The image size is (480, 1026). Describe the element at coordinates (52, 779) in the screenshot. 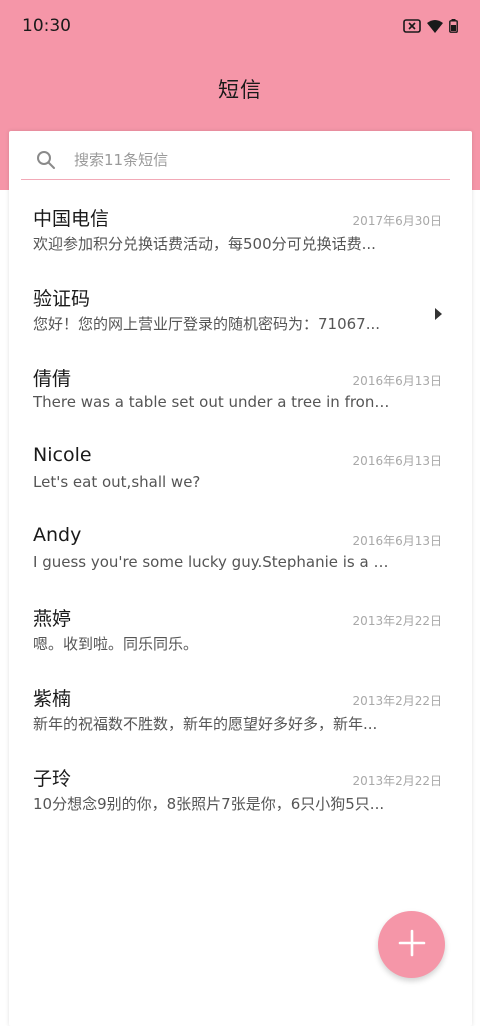

I see `message-sender: 子玲` at that location.